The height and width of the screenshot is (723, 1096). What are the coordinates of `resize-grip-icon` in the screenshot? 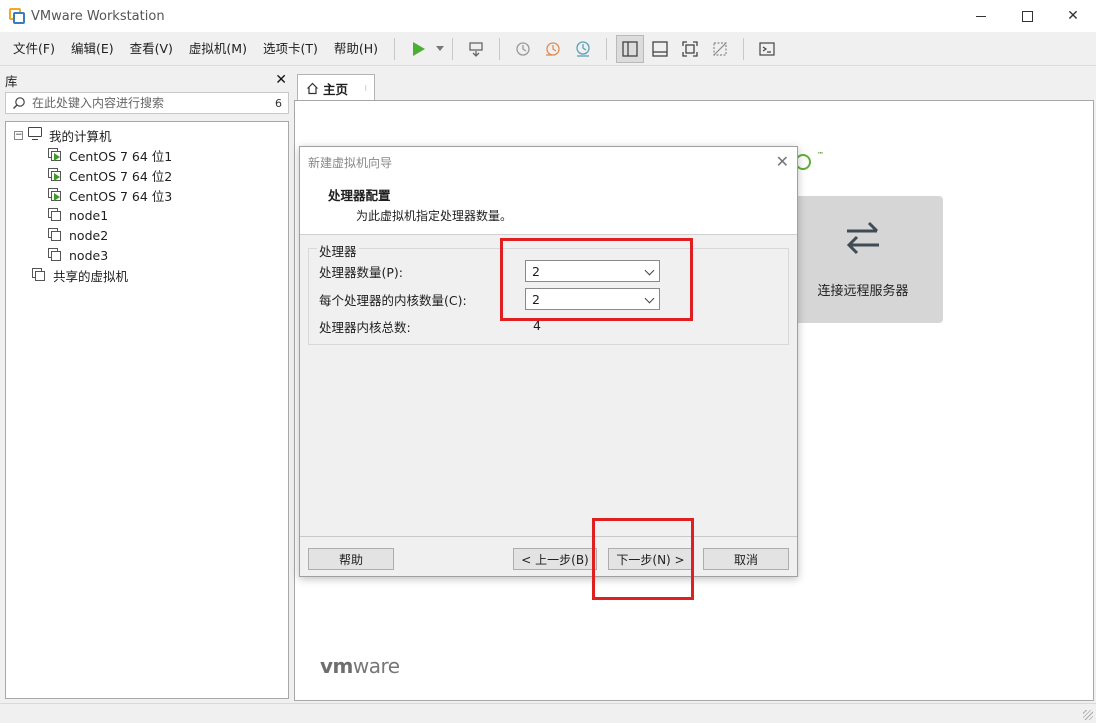 It's located at (1088, 715).